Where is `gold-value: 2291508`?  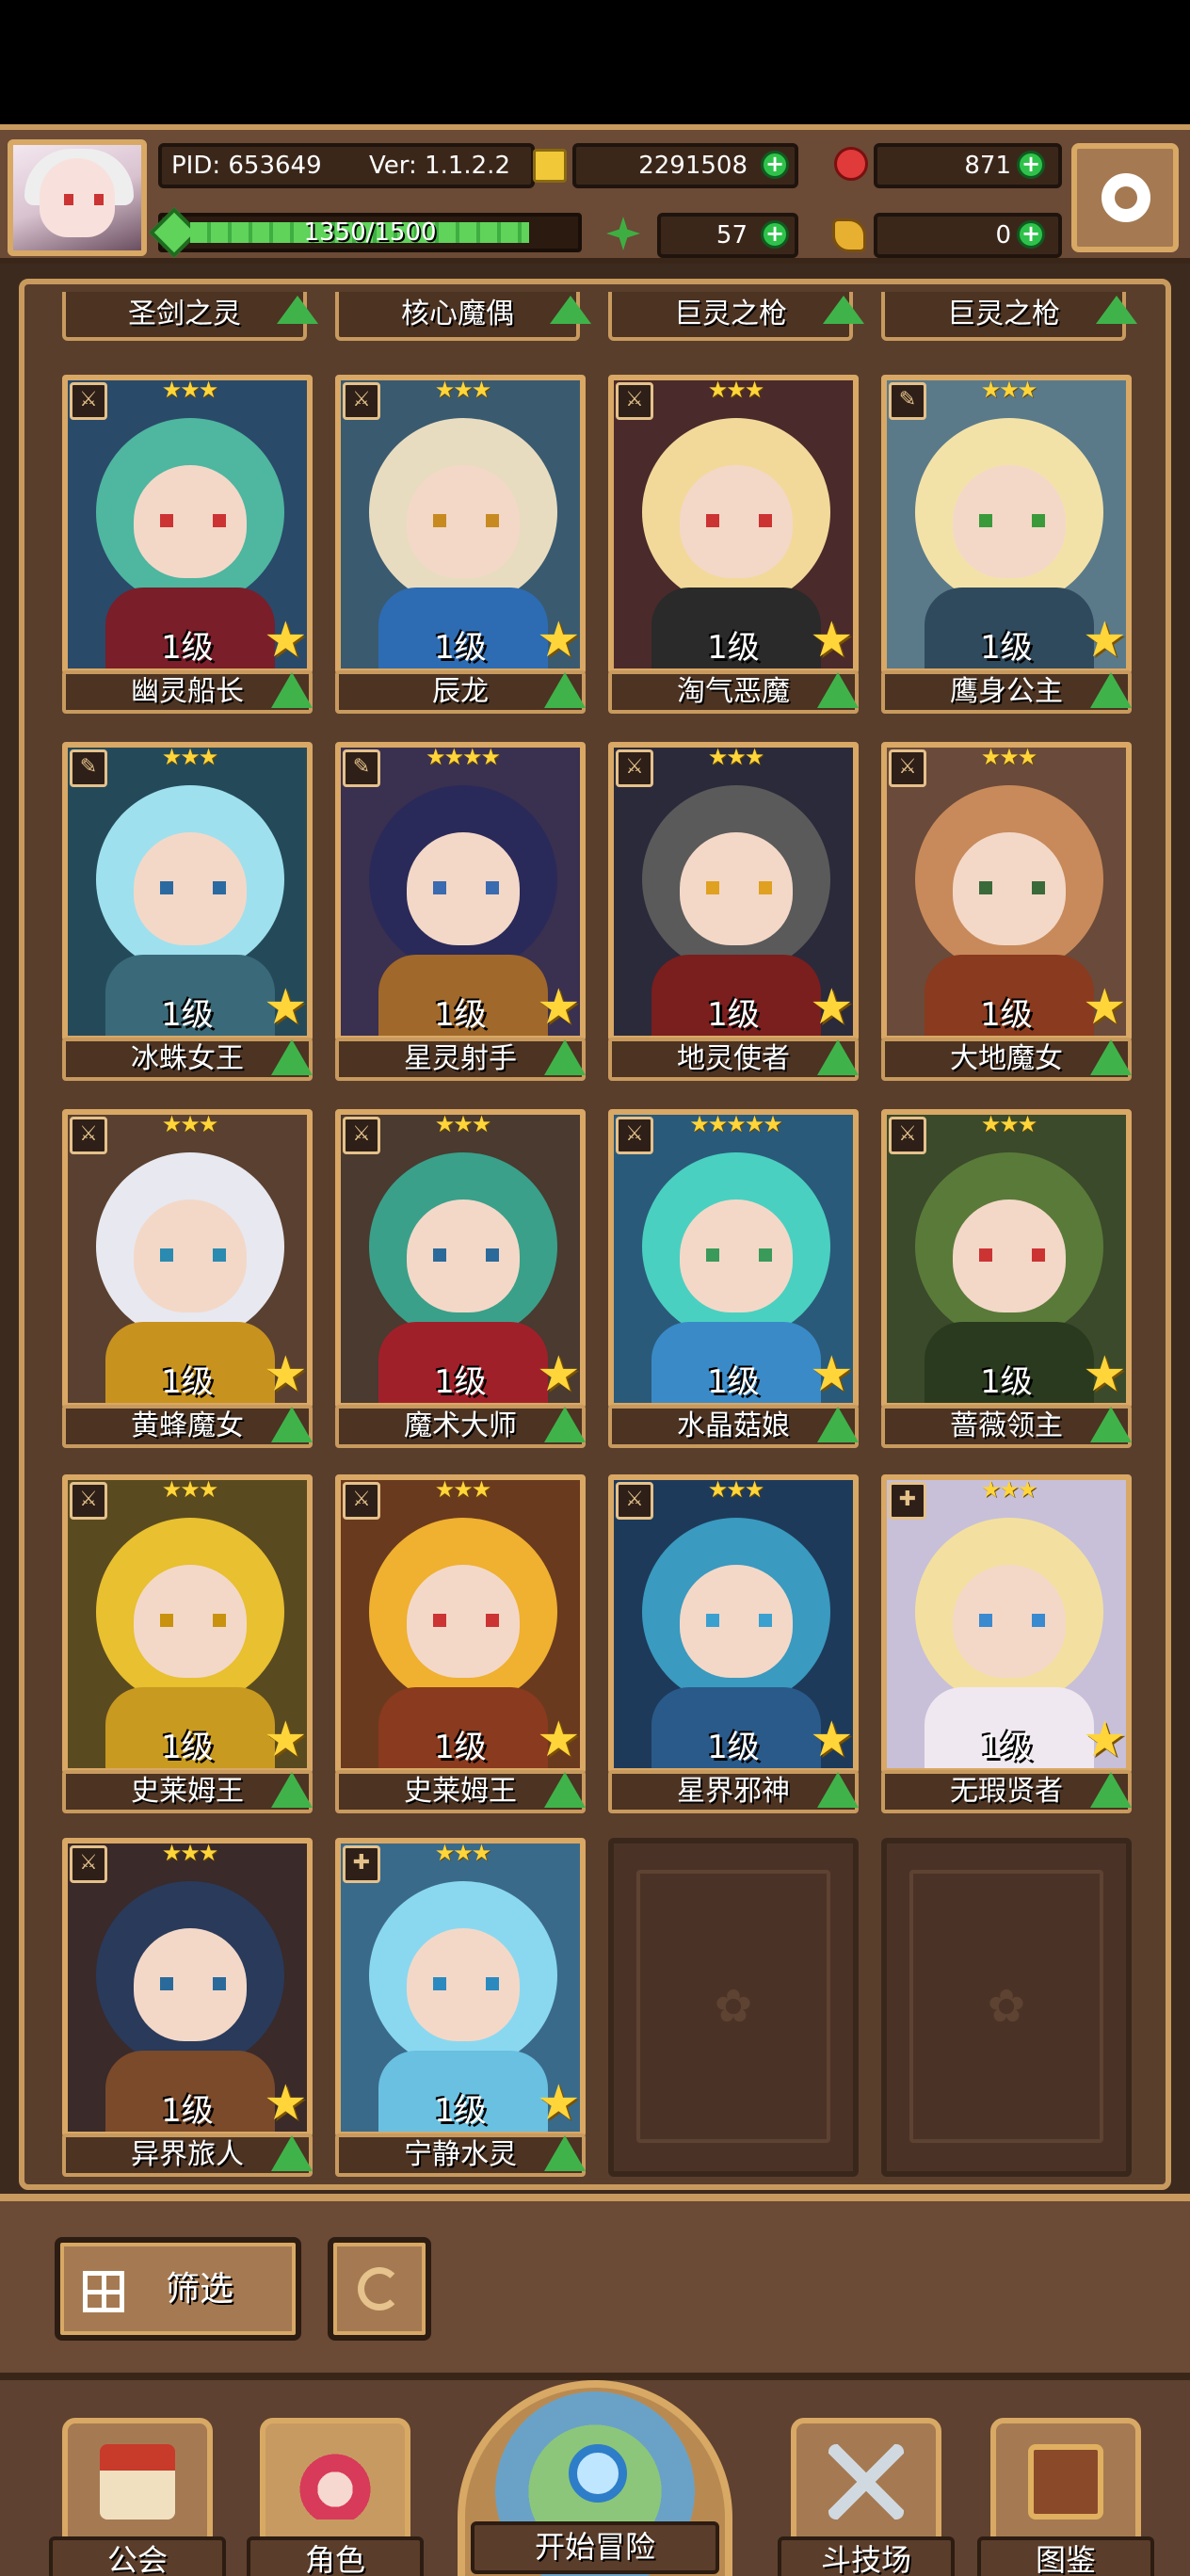
gold-value: 2291508 is located at coordinates (693, 166).